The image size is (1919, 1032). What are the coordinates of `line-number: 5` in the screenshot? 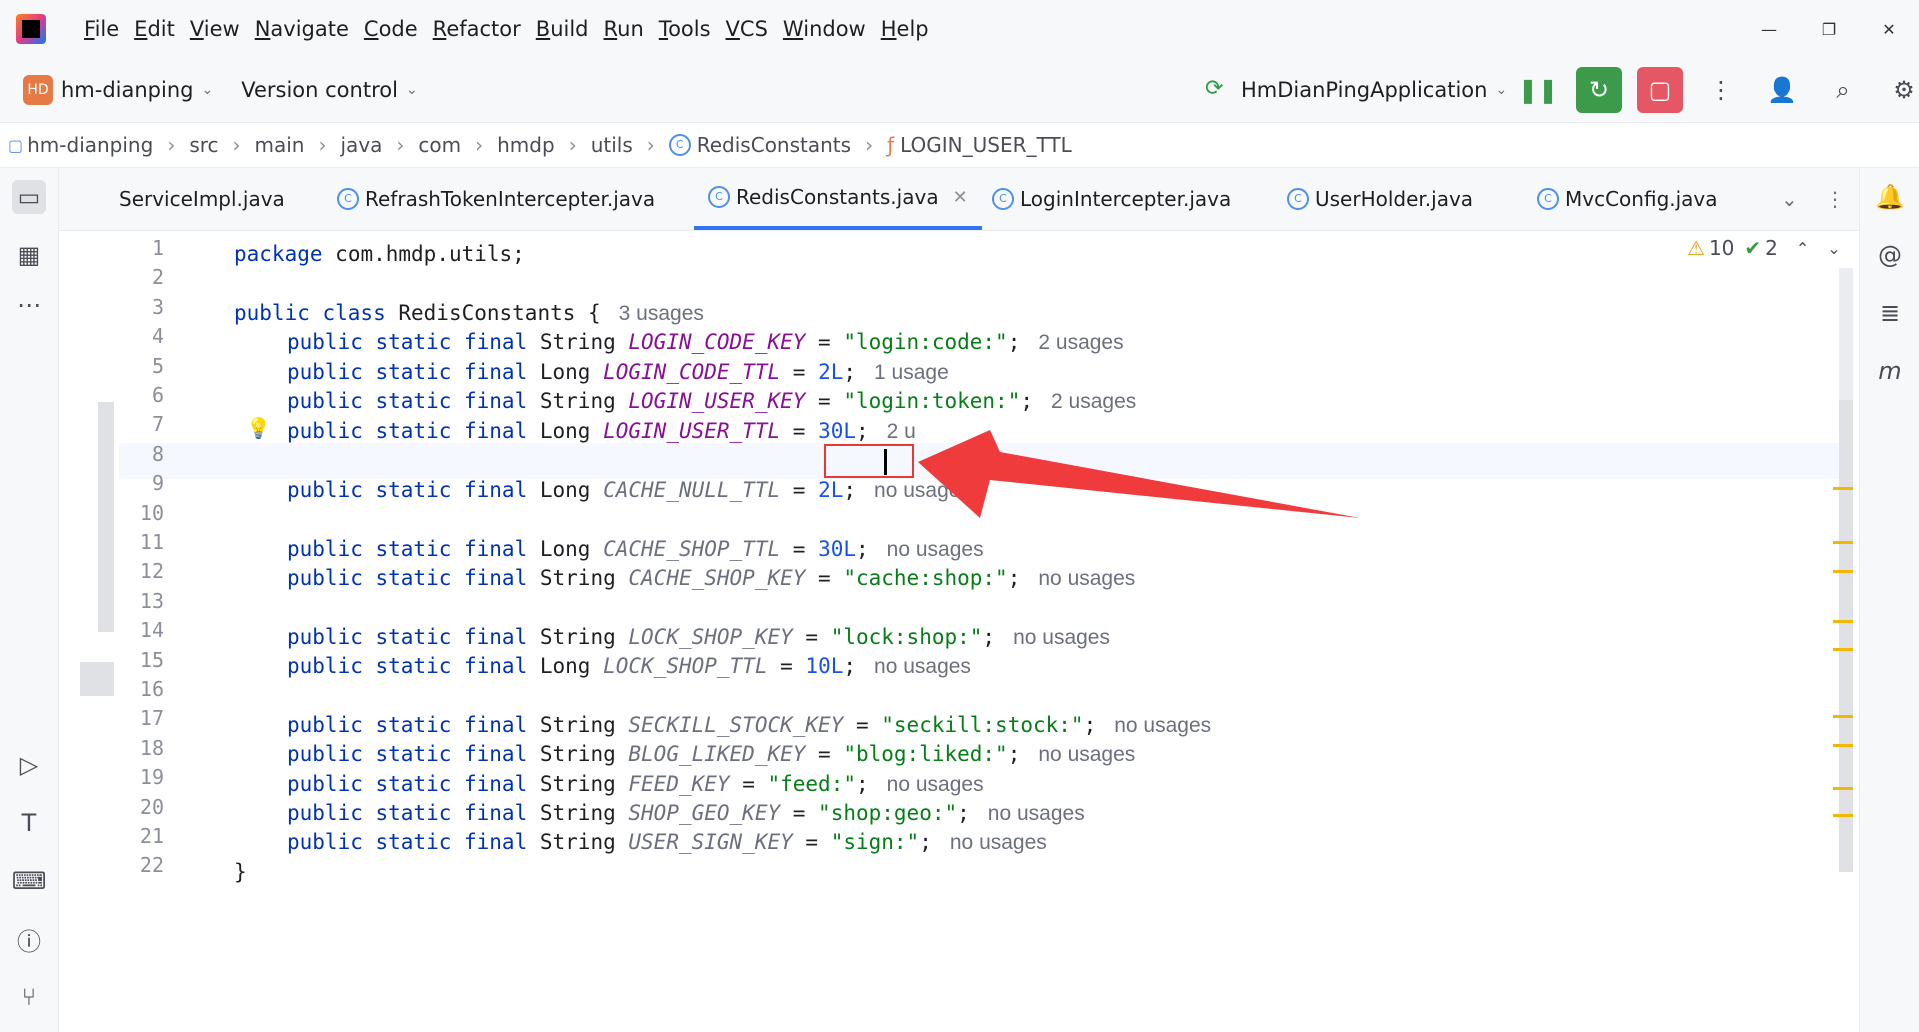 It's located at (157, 365).